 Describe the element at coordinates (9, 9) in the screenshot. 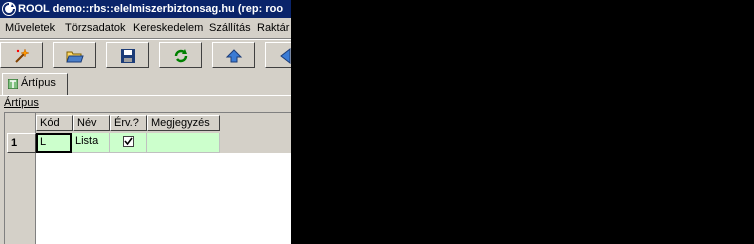

I see `app-logo-icon` at that location.